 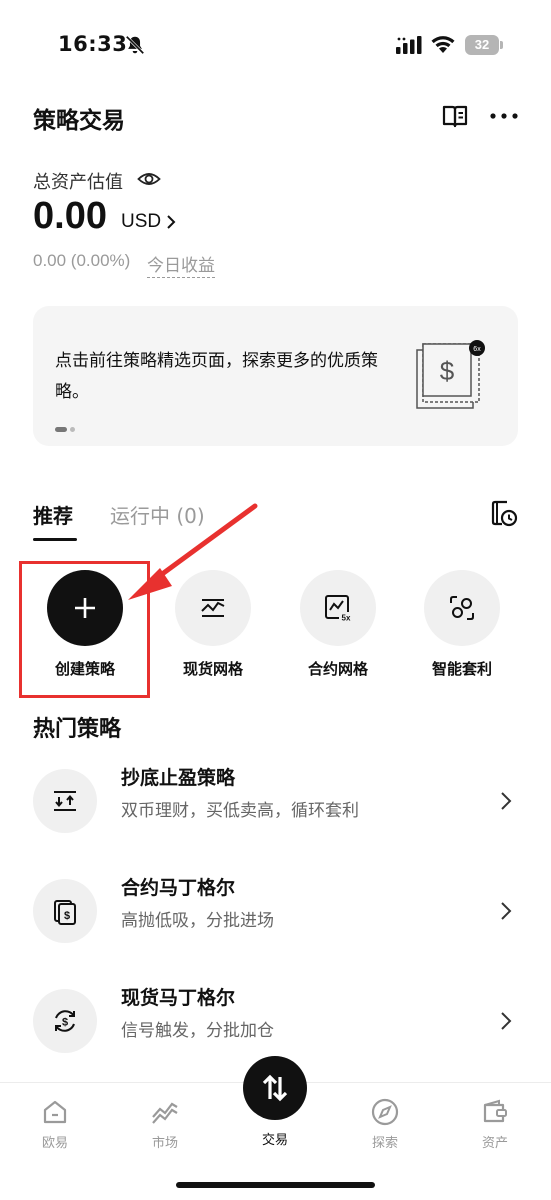 I want to click on tab-underline, so click(x=55, y=539).